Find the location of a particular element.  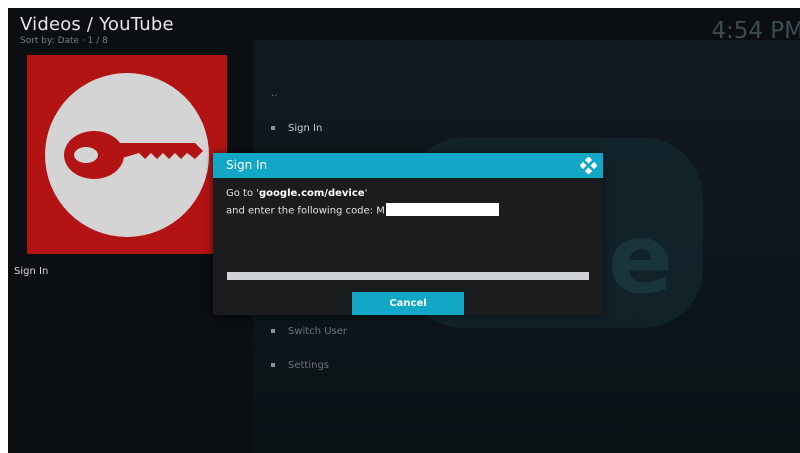

list-item-label: .. is located at coordinates (274, 93).